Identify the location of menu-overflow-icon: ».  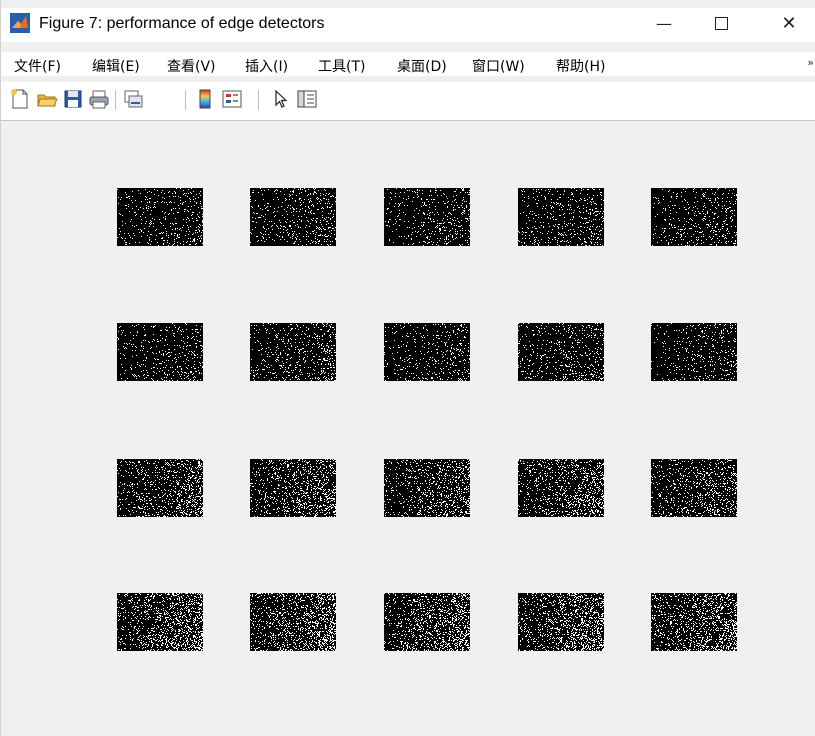
(810, 62).